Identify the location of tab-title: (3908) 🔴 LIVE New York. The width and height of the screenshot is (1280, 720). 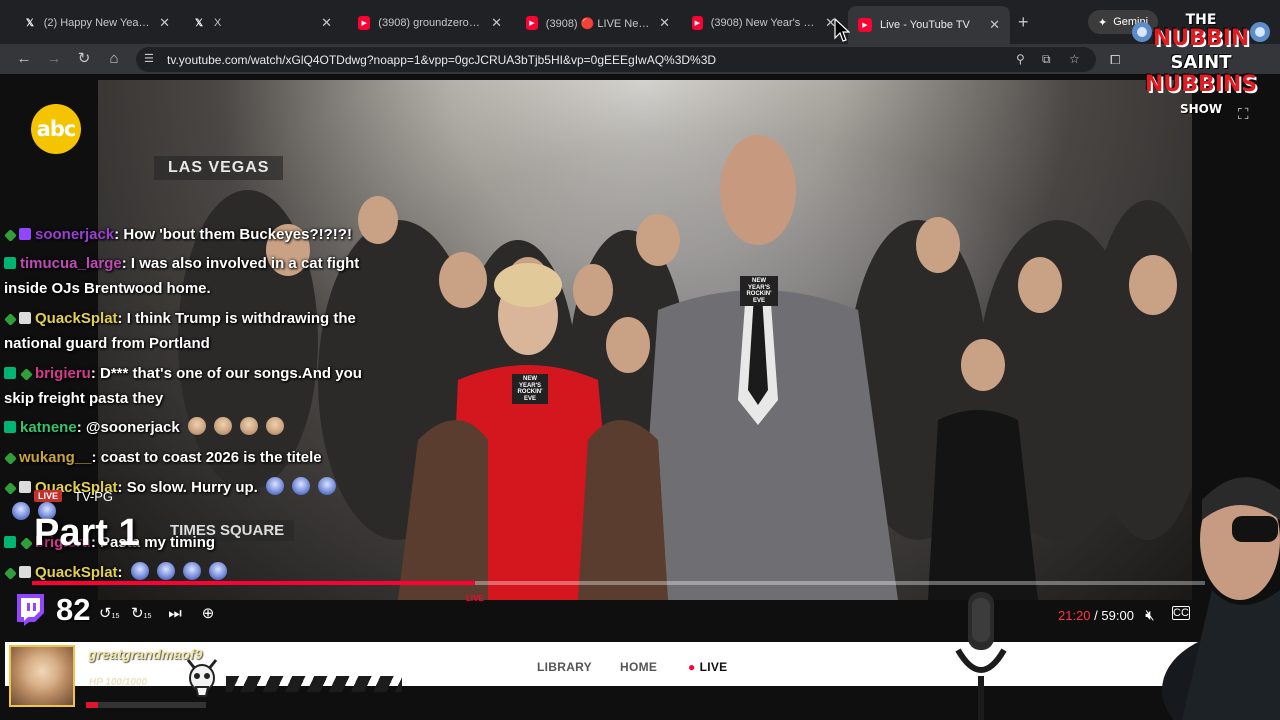
(598, 23).